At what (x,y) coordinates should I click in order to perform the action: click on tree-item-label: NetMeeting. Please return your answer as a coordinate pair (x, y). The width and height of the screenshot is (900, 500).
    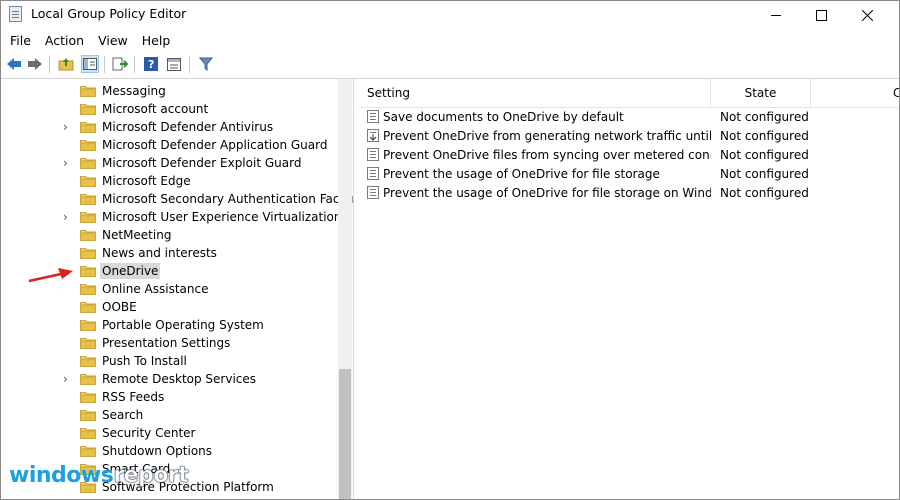
    Looking at the image, I should click on (137, 235).